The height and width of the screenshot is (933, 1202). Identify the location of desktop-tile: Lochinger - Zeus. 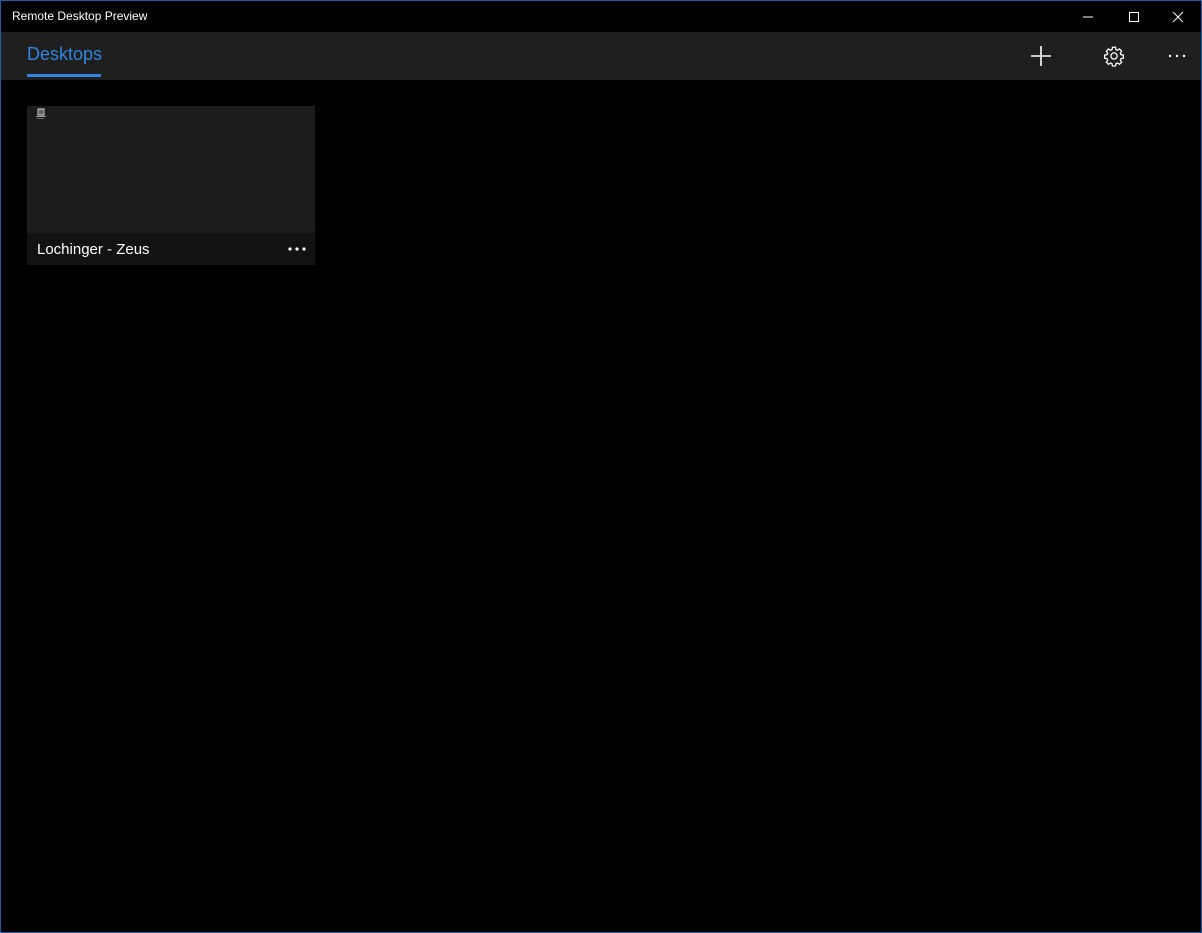
(171, 185).